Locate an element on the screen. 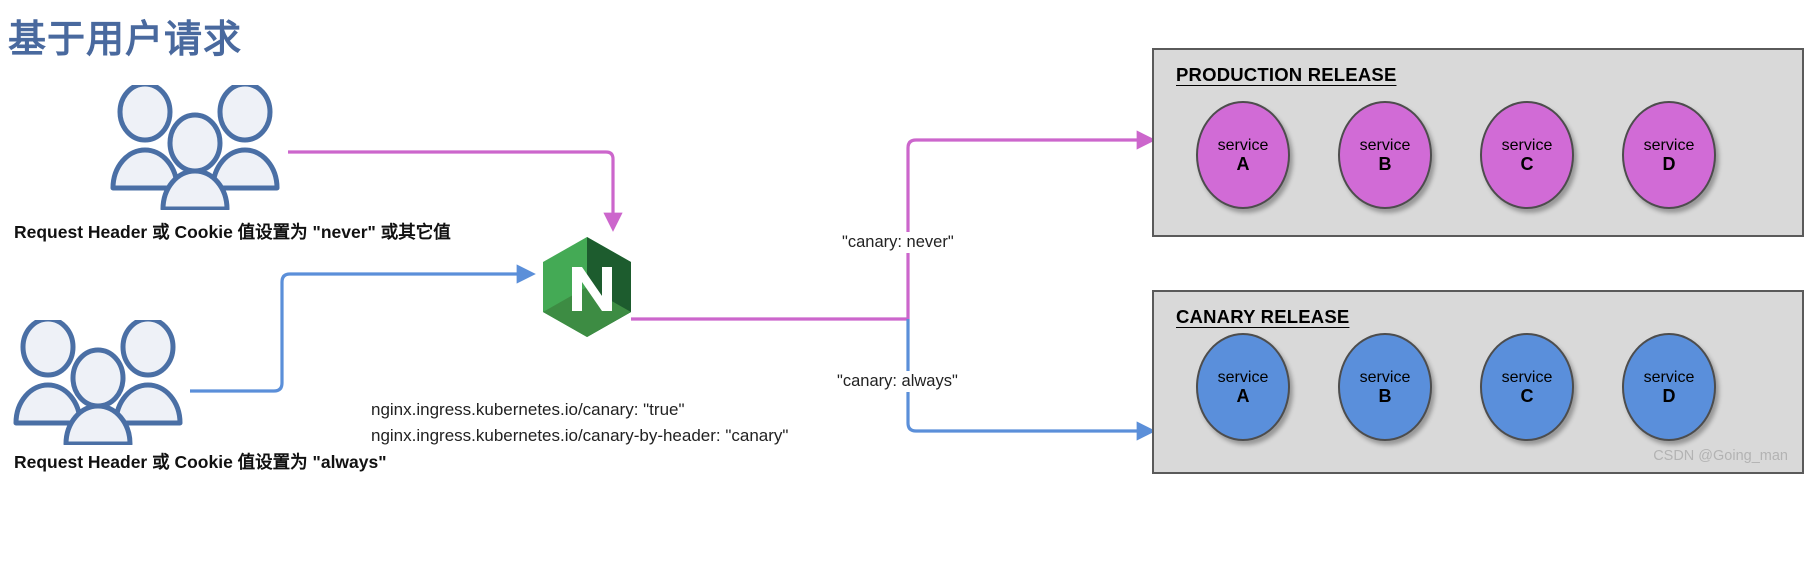  users-group-top is located at coordinates (197, 148).